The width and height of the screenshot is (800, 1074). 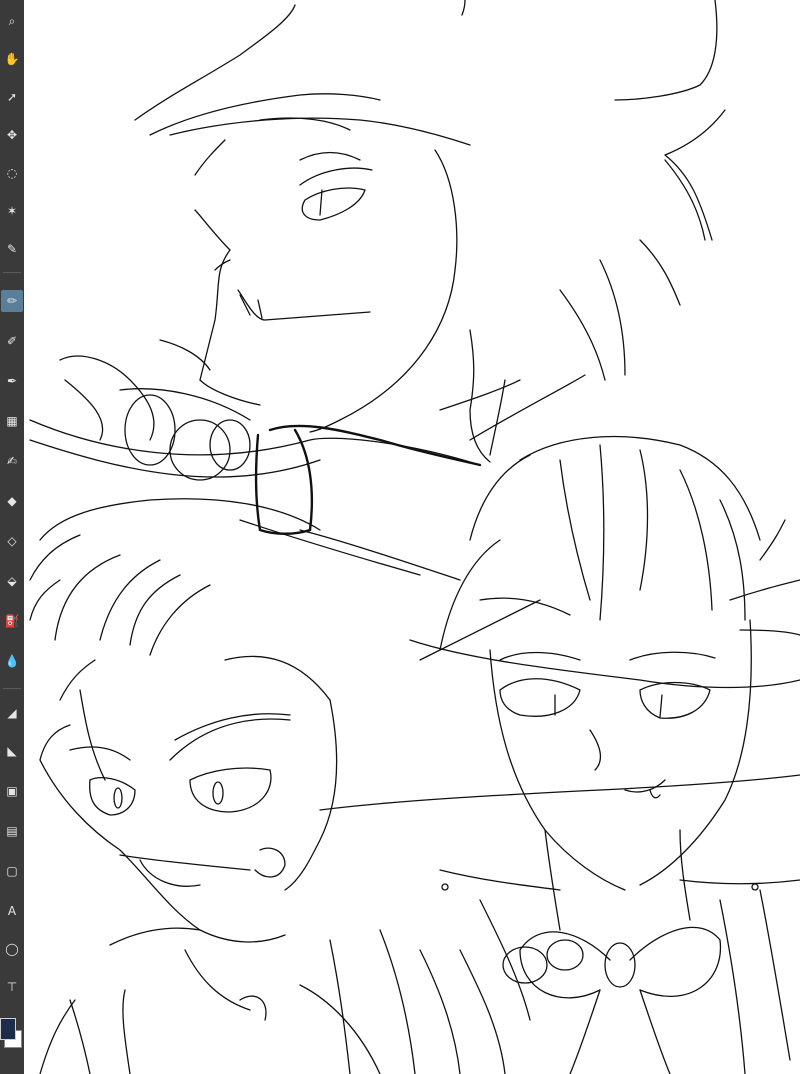 What do you see at coordinates (12, 831) in the screenshot?
I see `sticky-note-icon: ▤` at bounding box center [12, 831].